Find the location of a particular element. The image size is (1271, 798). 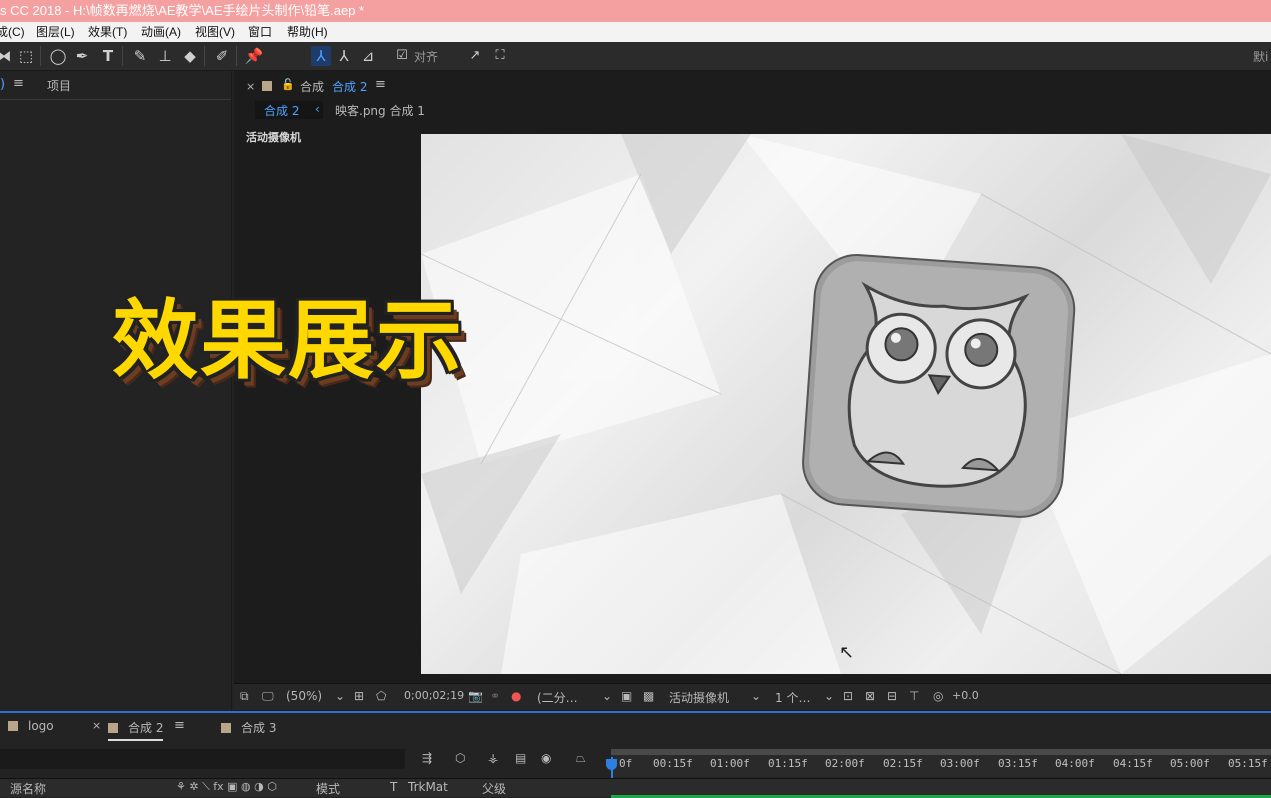

tab-project: 项目 is located at coordinates (59, 85).